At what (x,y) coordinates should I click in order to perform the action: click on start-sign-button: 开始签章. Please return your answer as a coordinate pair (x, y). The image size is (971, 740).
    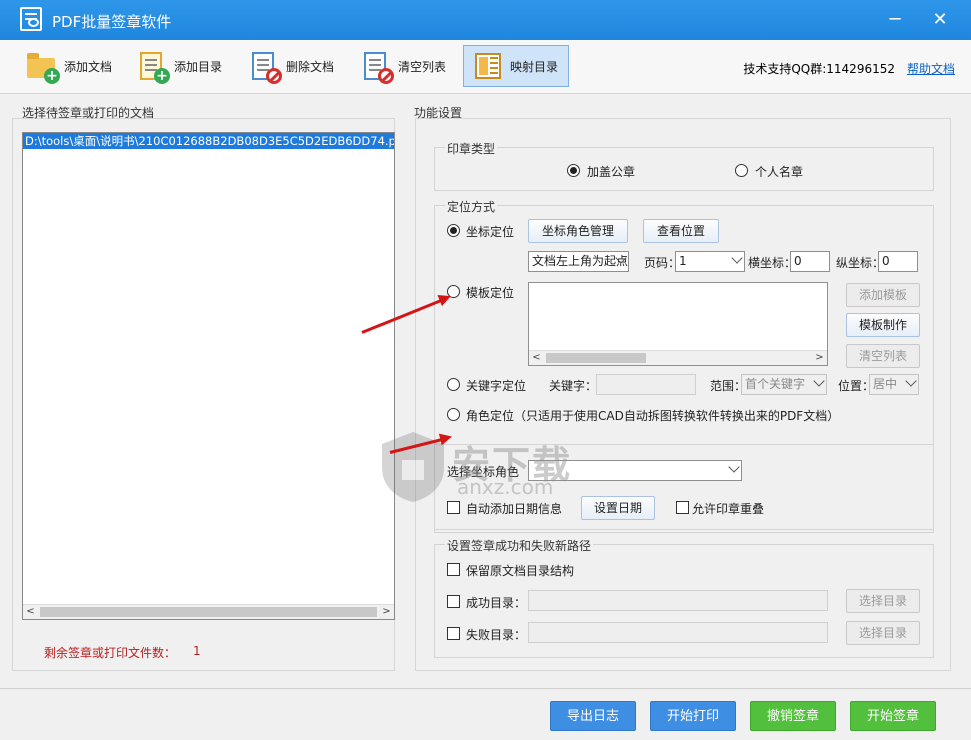
    Looking at the image, I should click on (893, 716).